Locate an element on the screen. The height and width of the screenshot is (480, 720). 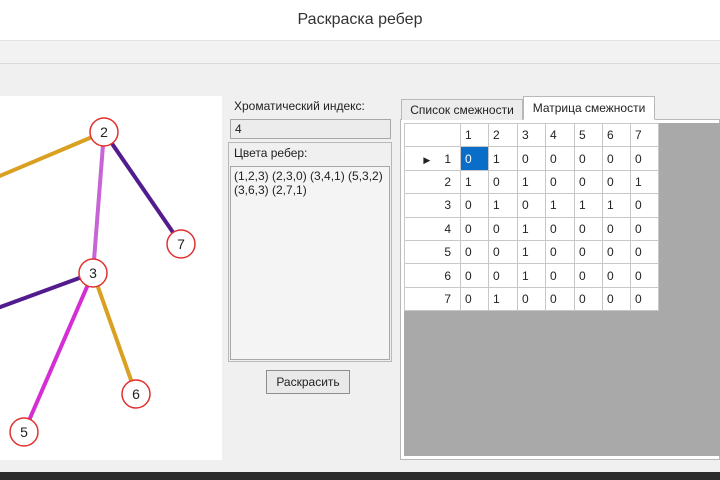
color-edges-button: Раскрасить is located at coordinates (308, 382).